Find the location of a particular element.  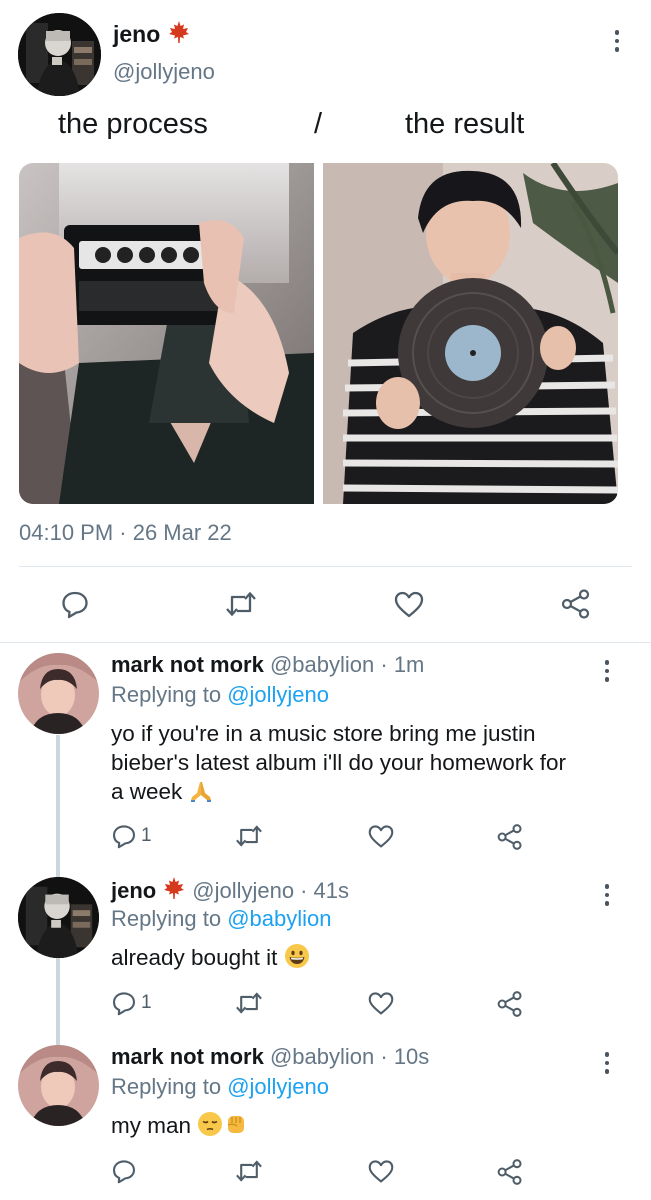

reply-text-content: already bought it is located at coordinates (194, 957).